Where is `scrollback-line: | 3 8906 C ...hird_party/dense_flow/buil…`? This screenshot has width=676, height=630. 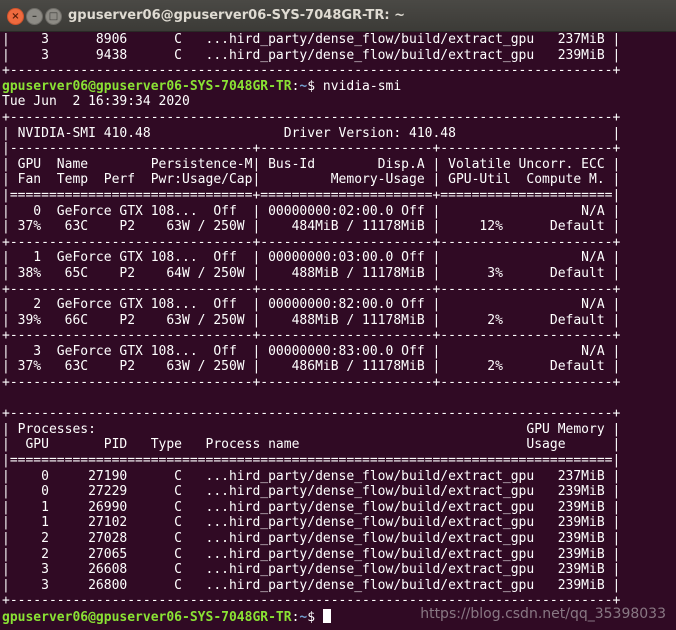 scrollback-line: | 3 8906 C ...hird_party/dense_flow/buil… is located at coordinates (311, 39).